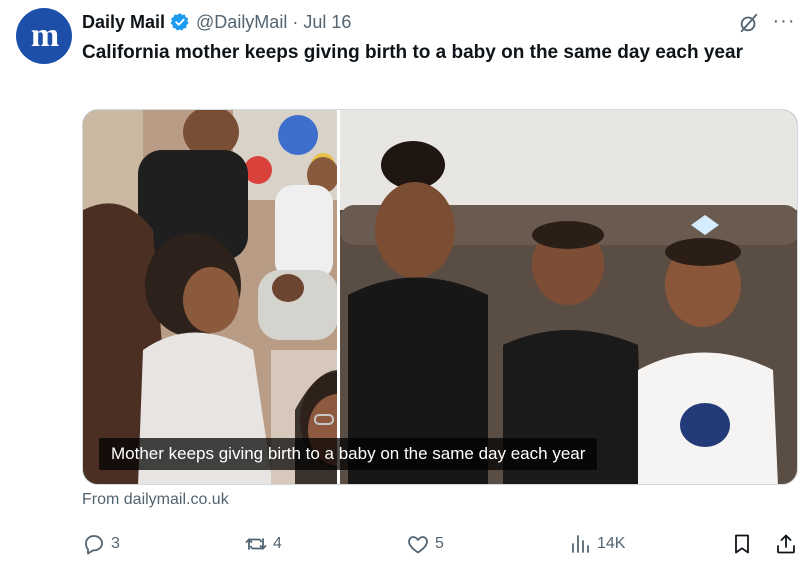  What do you see at coordinates (327, 22) in the screenshot?
I see `tweet-date: Jul 16` at bounding box center [327, 22].